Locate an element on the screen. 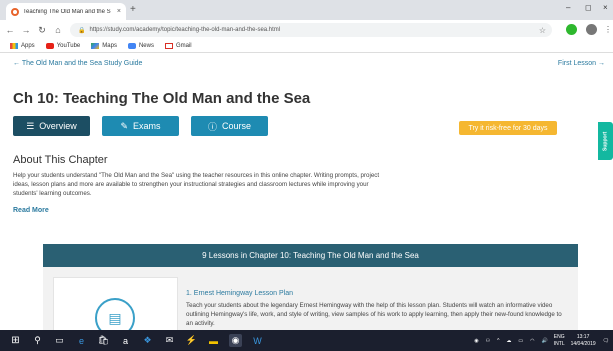 This screenshot has height=351, width=613. region-label: INTL is located at coordinates (559, 343).